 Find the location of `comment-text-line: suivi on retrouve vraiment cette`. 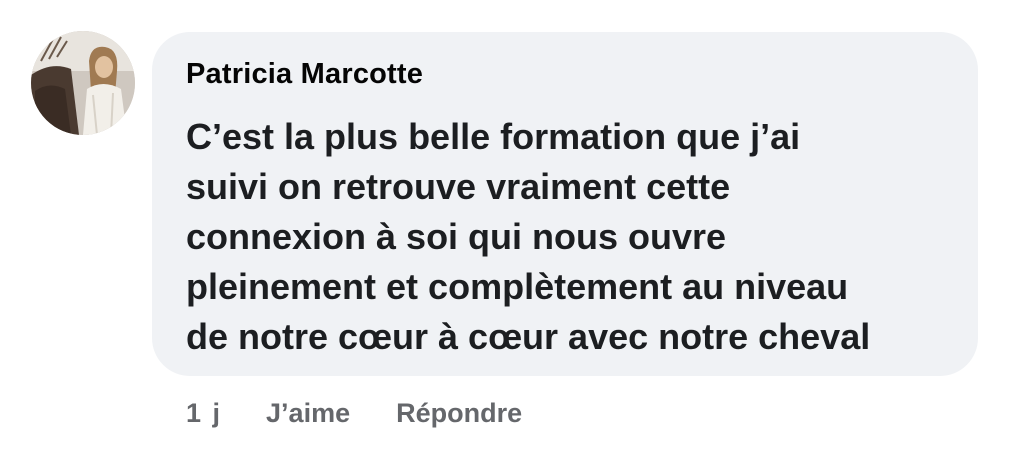

comment-text-line: suivi on retrouve vraiment cette is located at coordinates (458, 186).